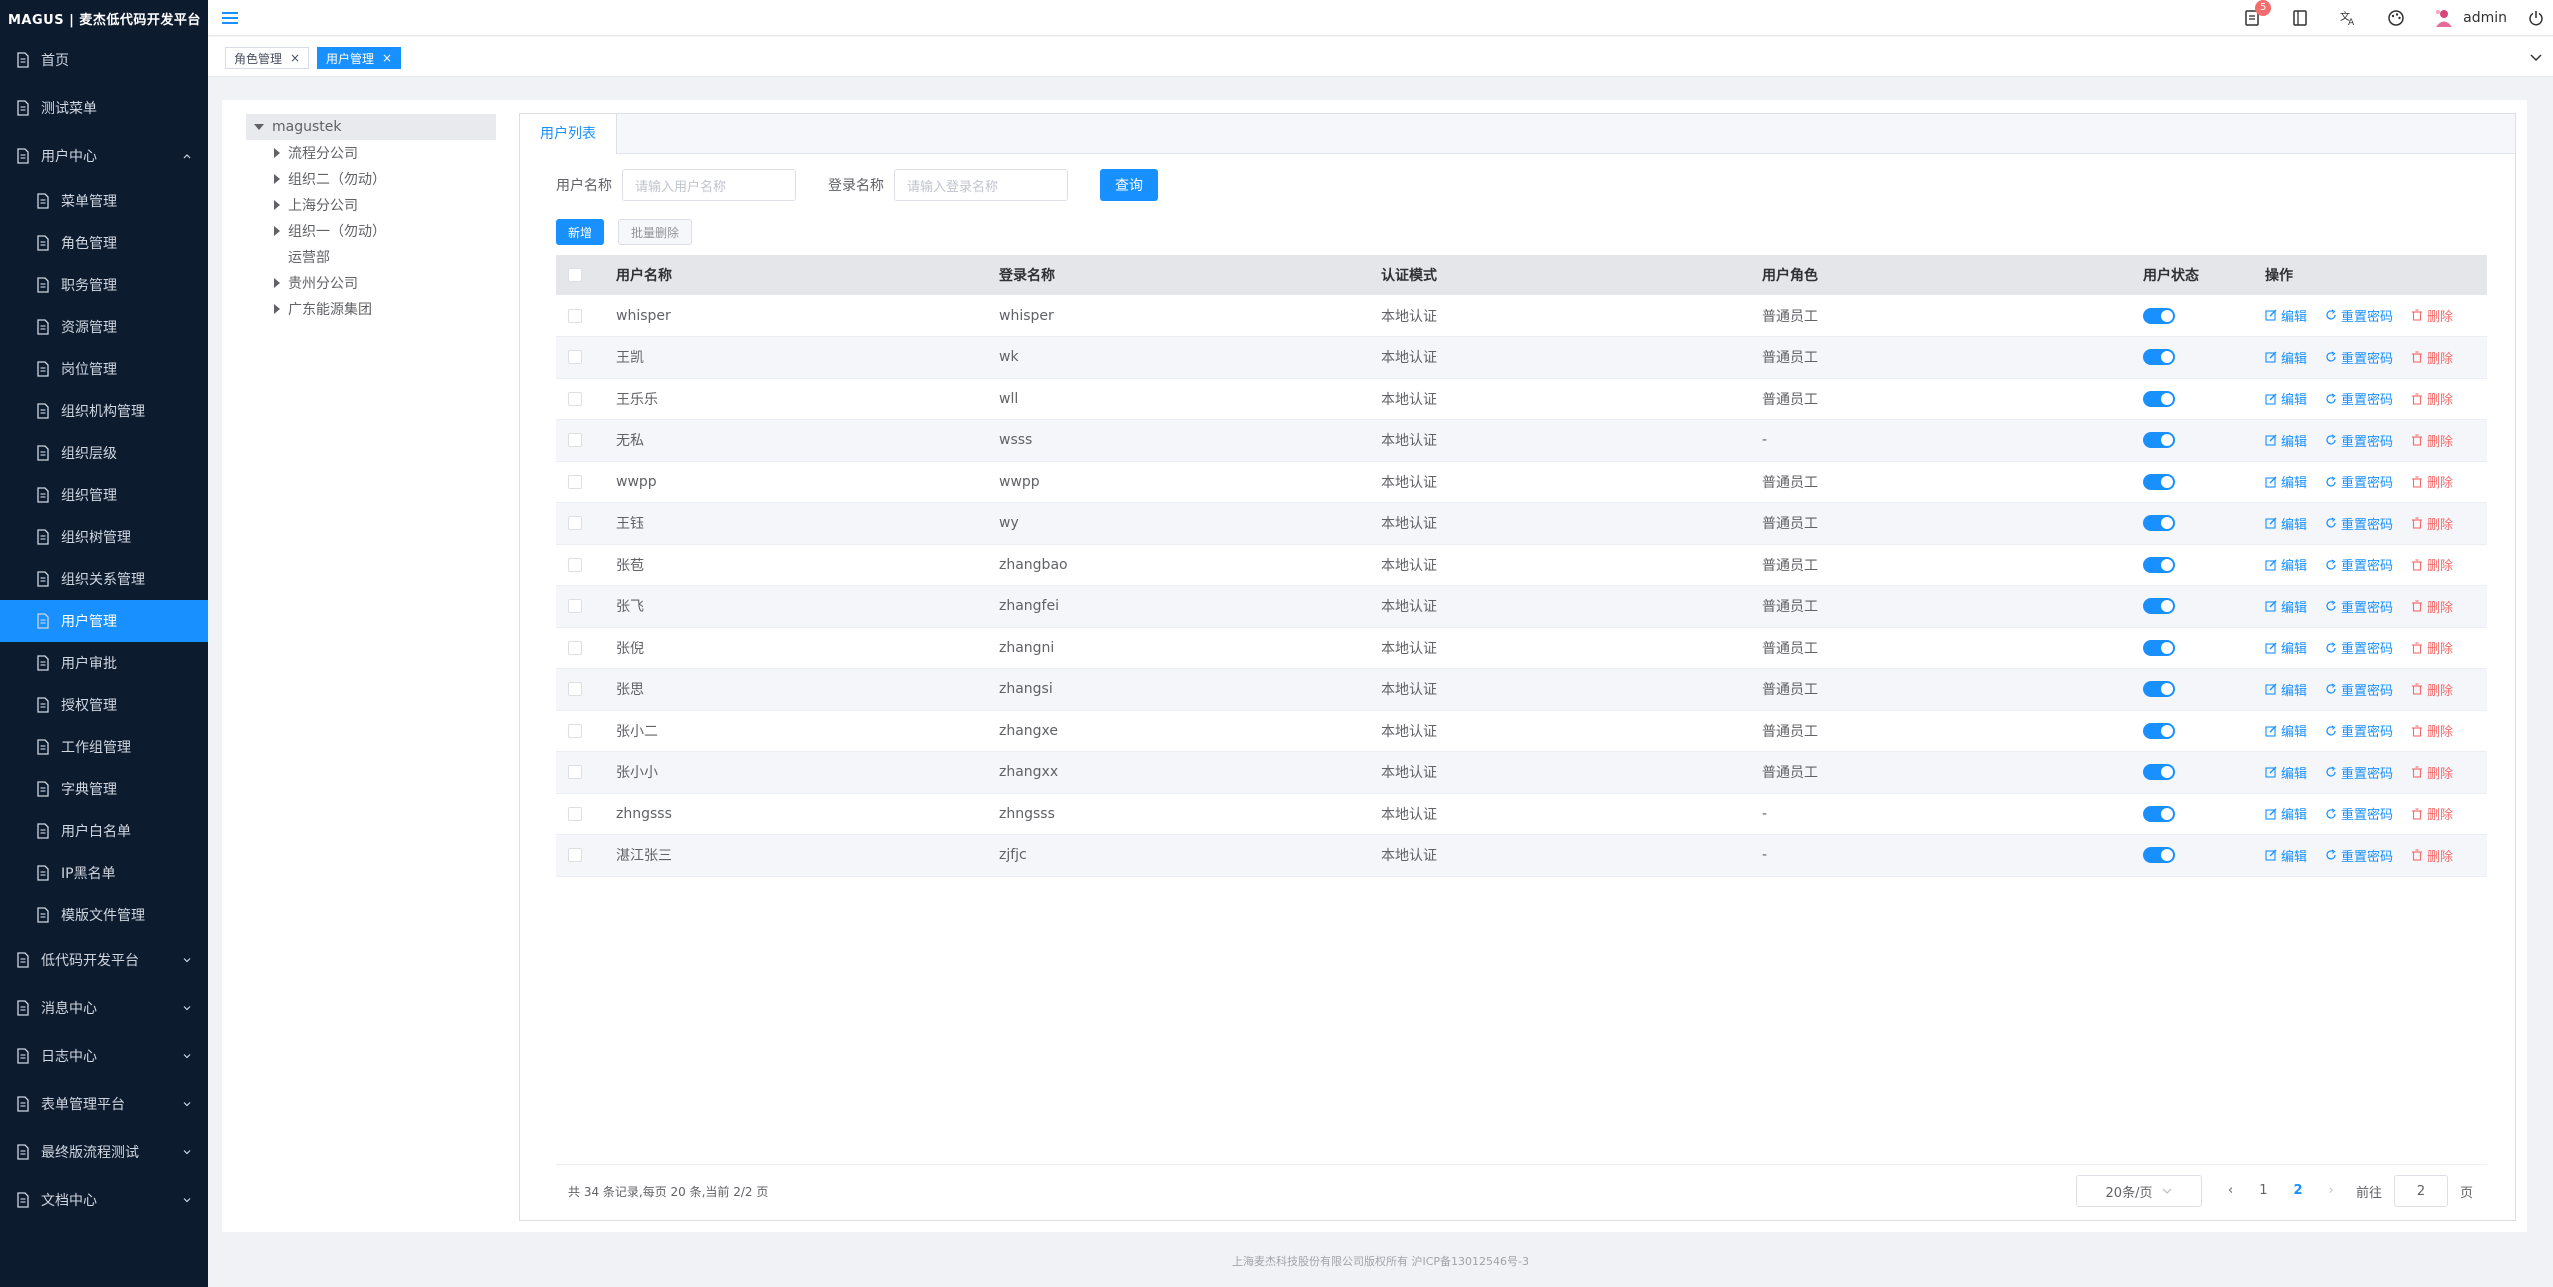 The image size is (2553, 1287). I want to click on sidebar-item-4: 角色管理, so click(104, 243).